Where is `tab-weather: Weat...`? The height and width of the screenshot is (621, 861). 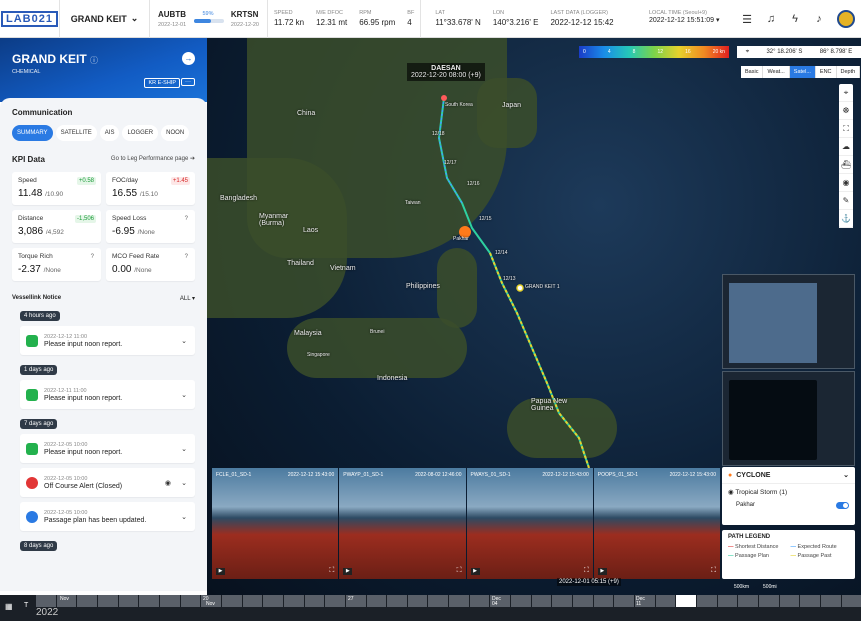 tab-weather: Weat... is located at coordinates (776, 72).